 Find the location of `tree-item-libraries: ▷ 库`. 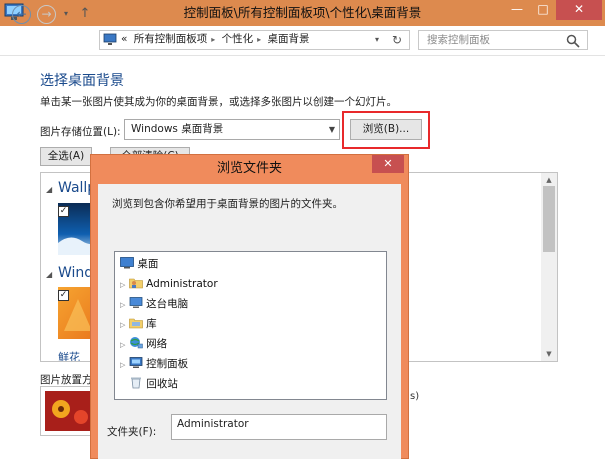

tree-item-libraries: ▷ 库 is located at coordinates (138, 324).